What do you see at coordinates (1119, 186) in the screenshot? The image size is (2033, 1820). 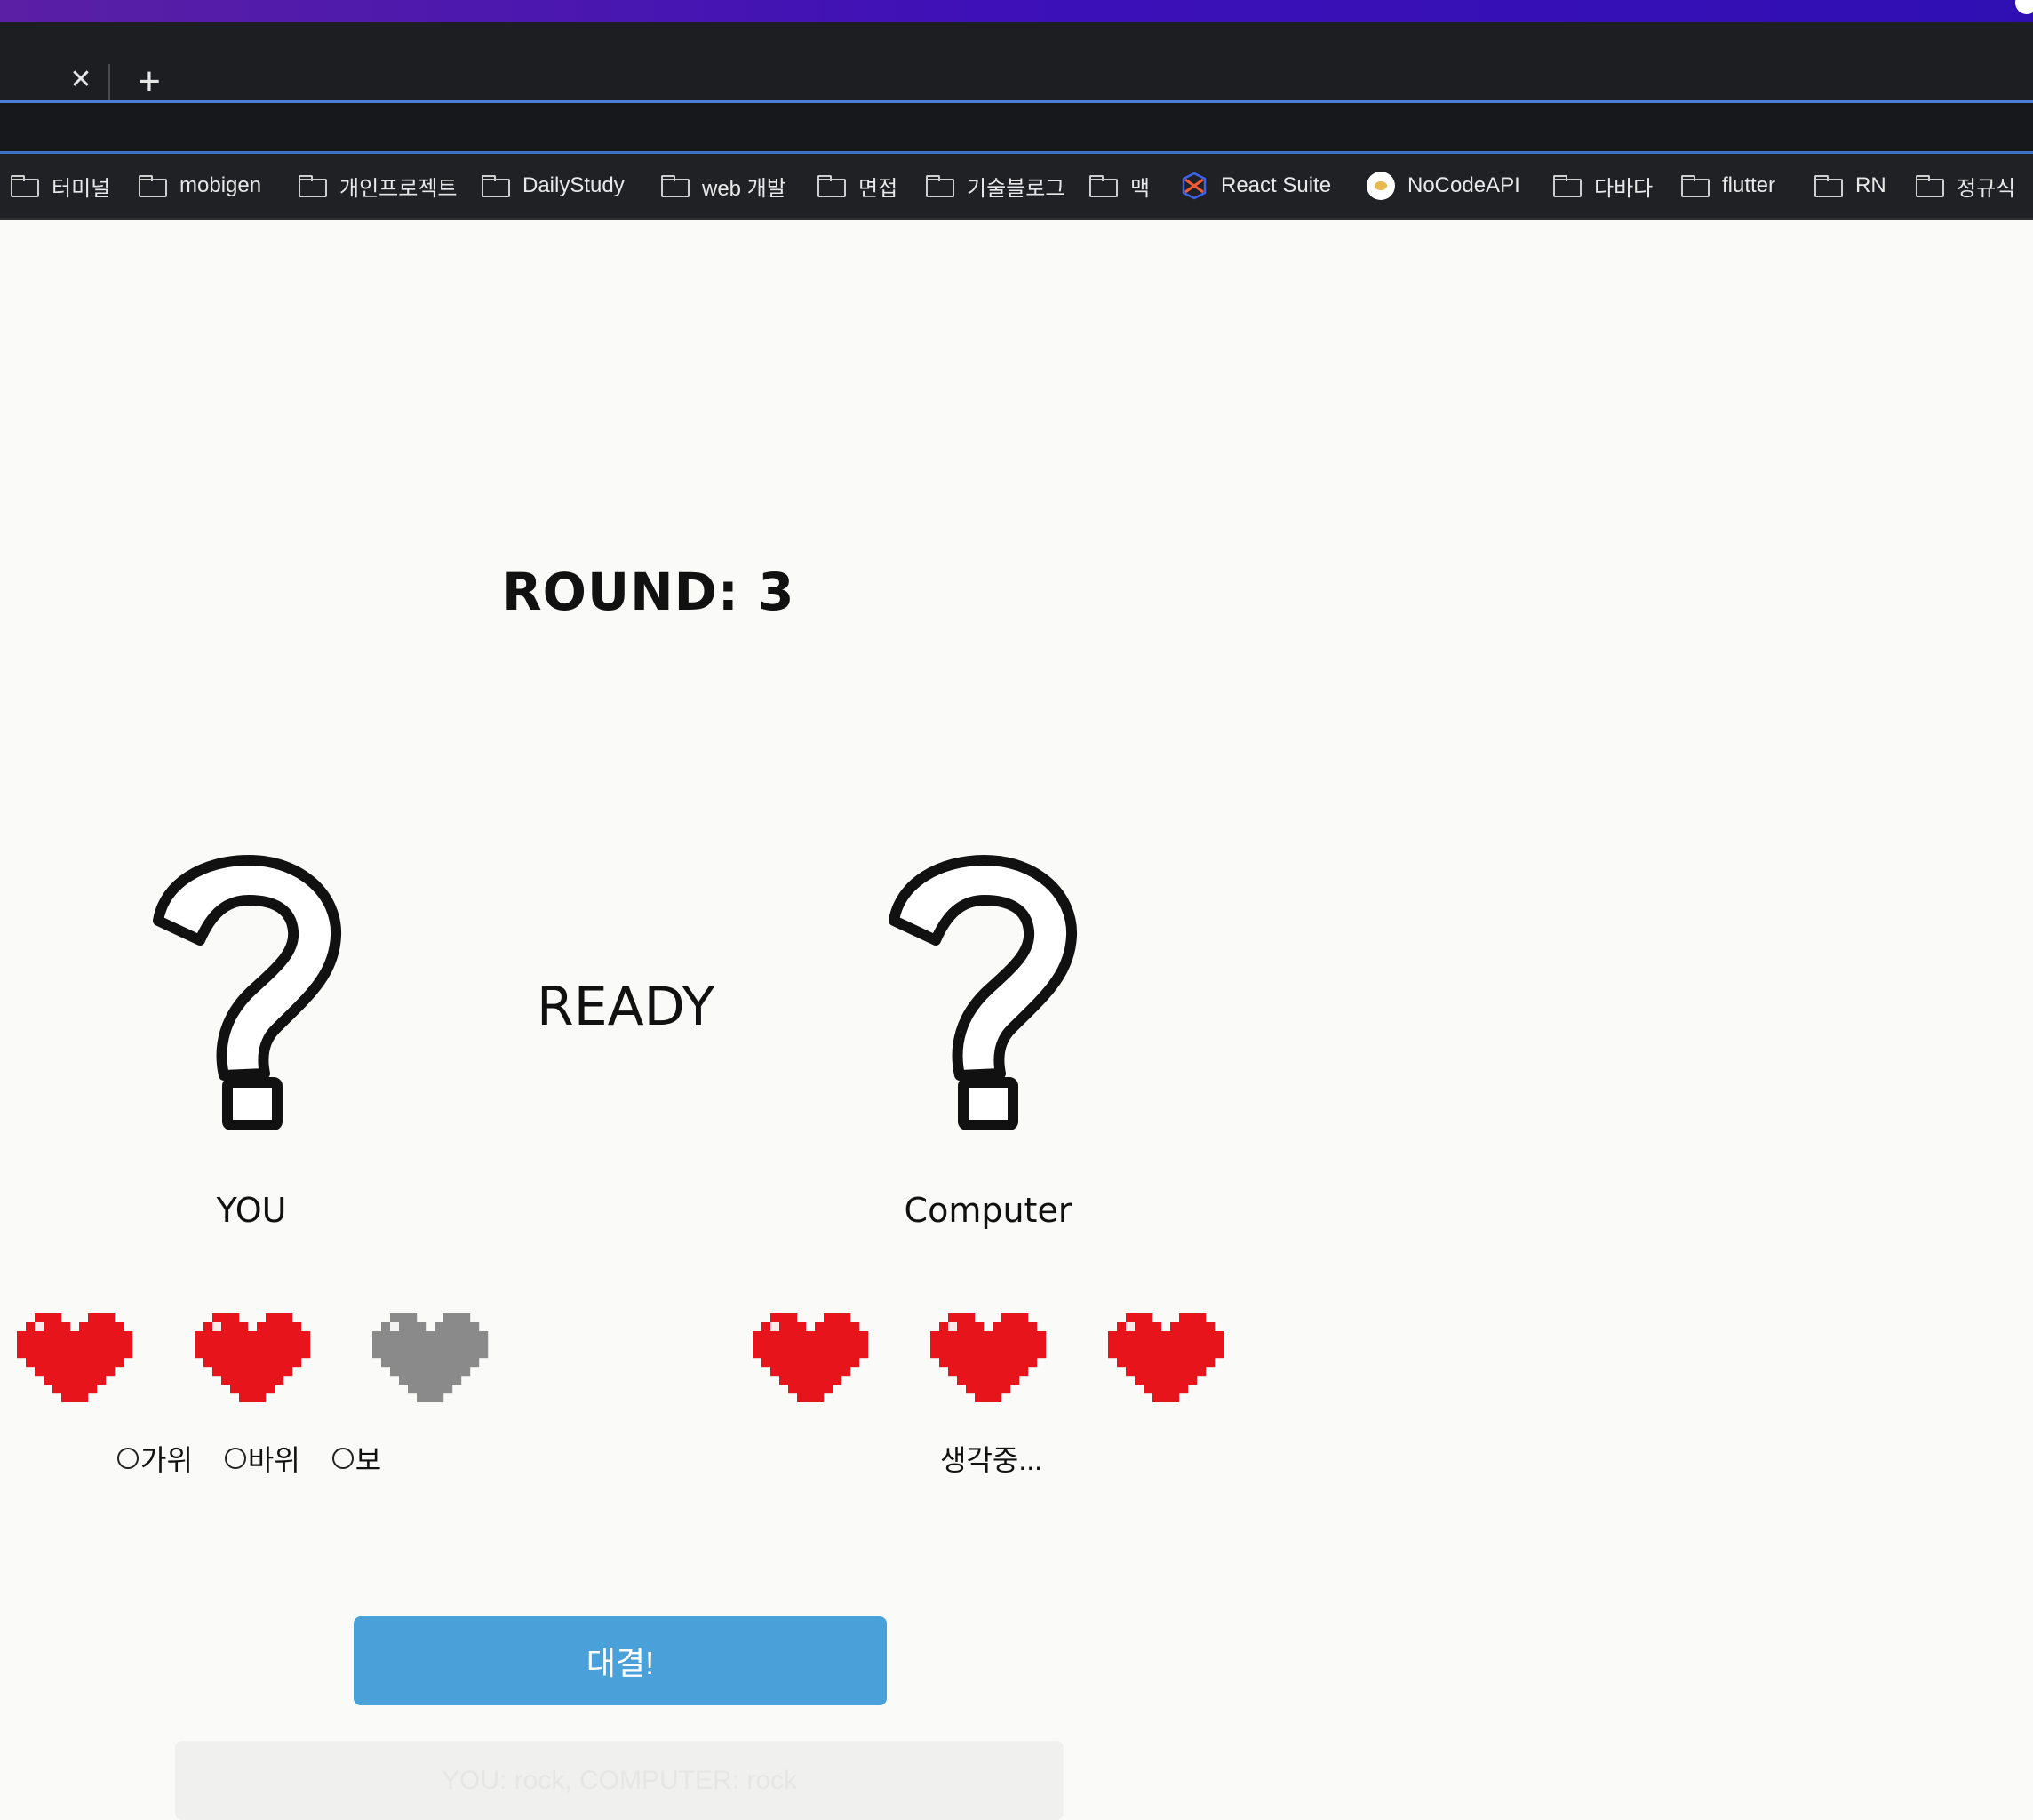 I see `bookmark-item: 맥` at bounding box center [1119, 186].